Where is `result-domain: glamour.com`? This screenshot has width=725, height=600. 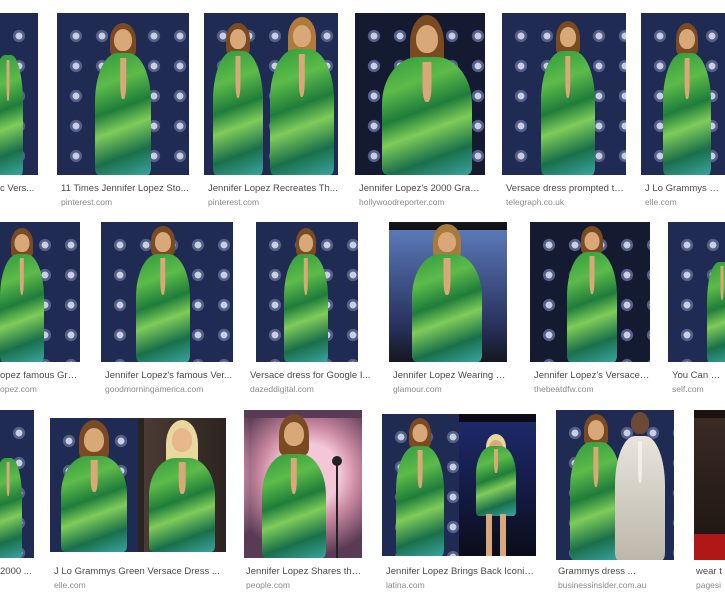 result-domain: glamour.com is located at coordinates (417, 389).